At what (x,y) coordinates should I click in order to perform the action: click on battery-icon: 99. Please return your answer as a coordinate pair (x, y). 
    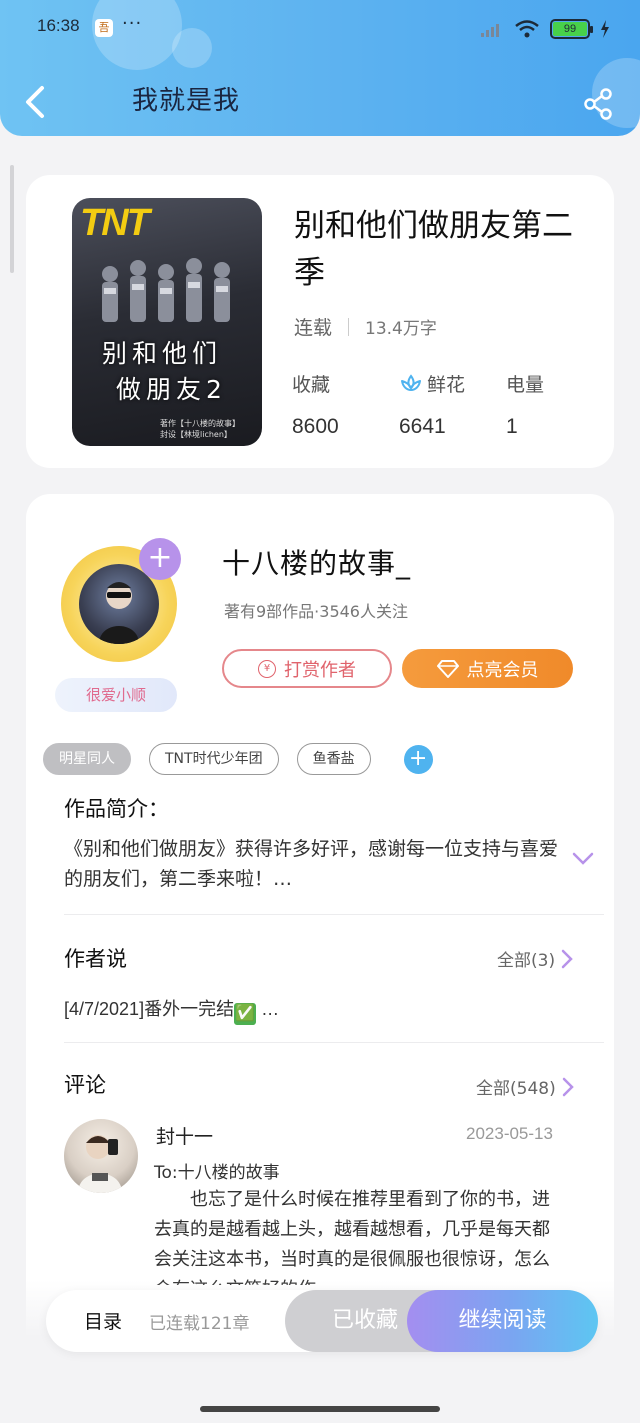
    Looking at the image, I should click on (571, 29).